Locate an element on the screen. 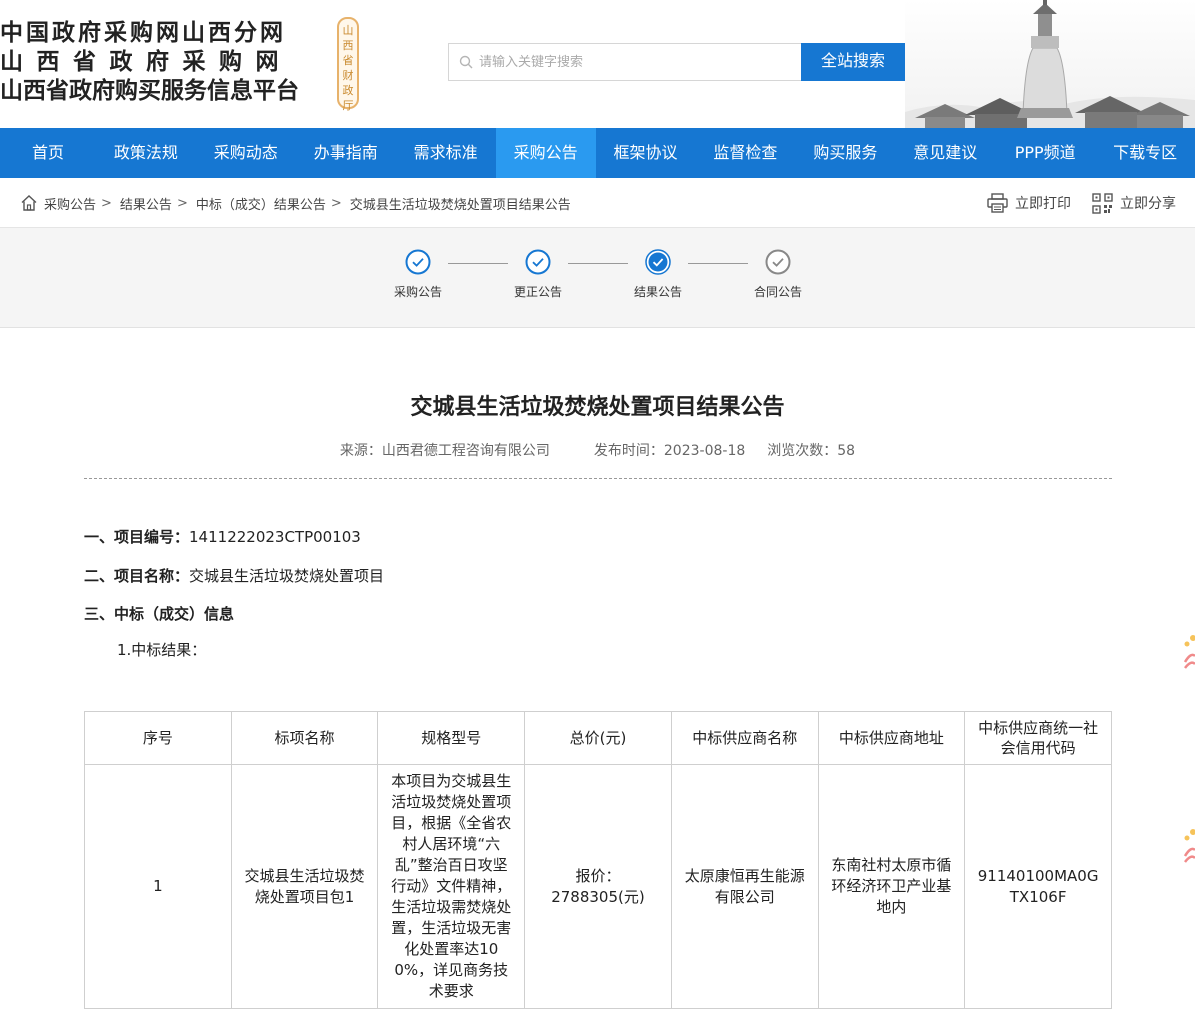 The image size is (1195, 1036). step-contract: 合同公告 is located at coordinates (778, 274).